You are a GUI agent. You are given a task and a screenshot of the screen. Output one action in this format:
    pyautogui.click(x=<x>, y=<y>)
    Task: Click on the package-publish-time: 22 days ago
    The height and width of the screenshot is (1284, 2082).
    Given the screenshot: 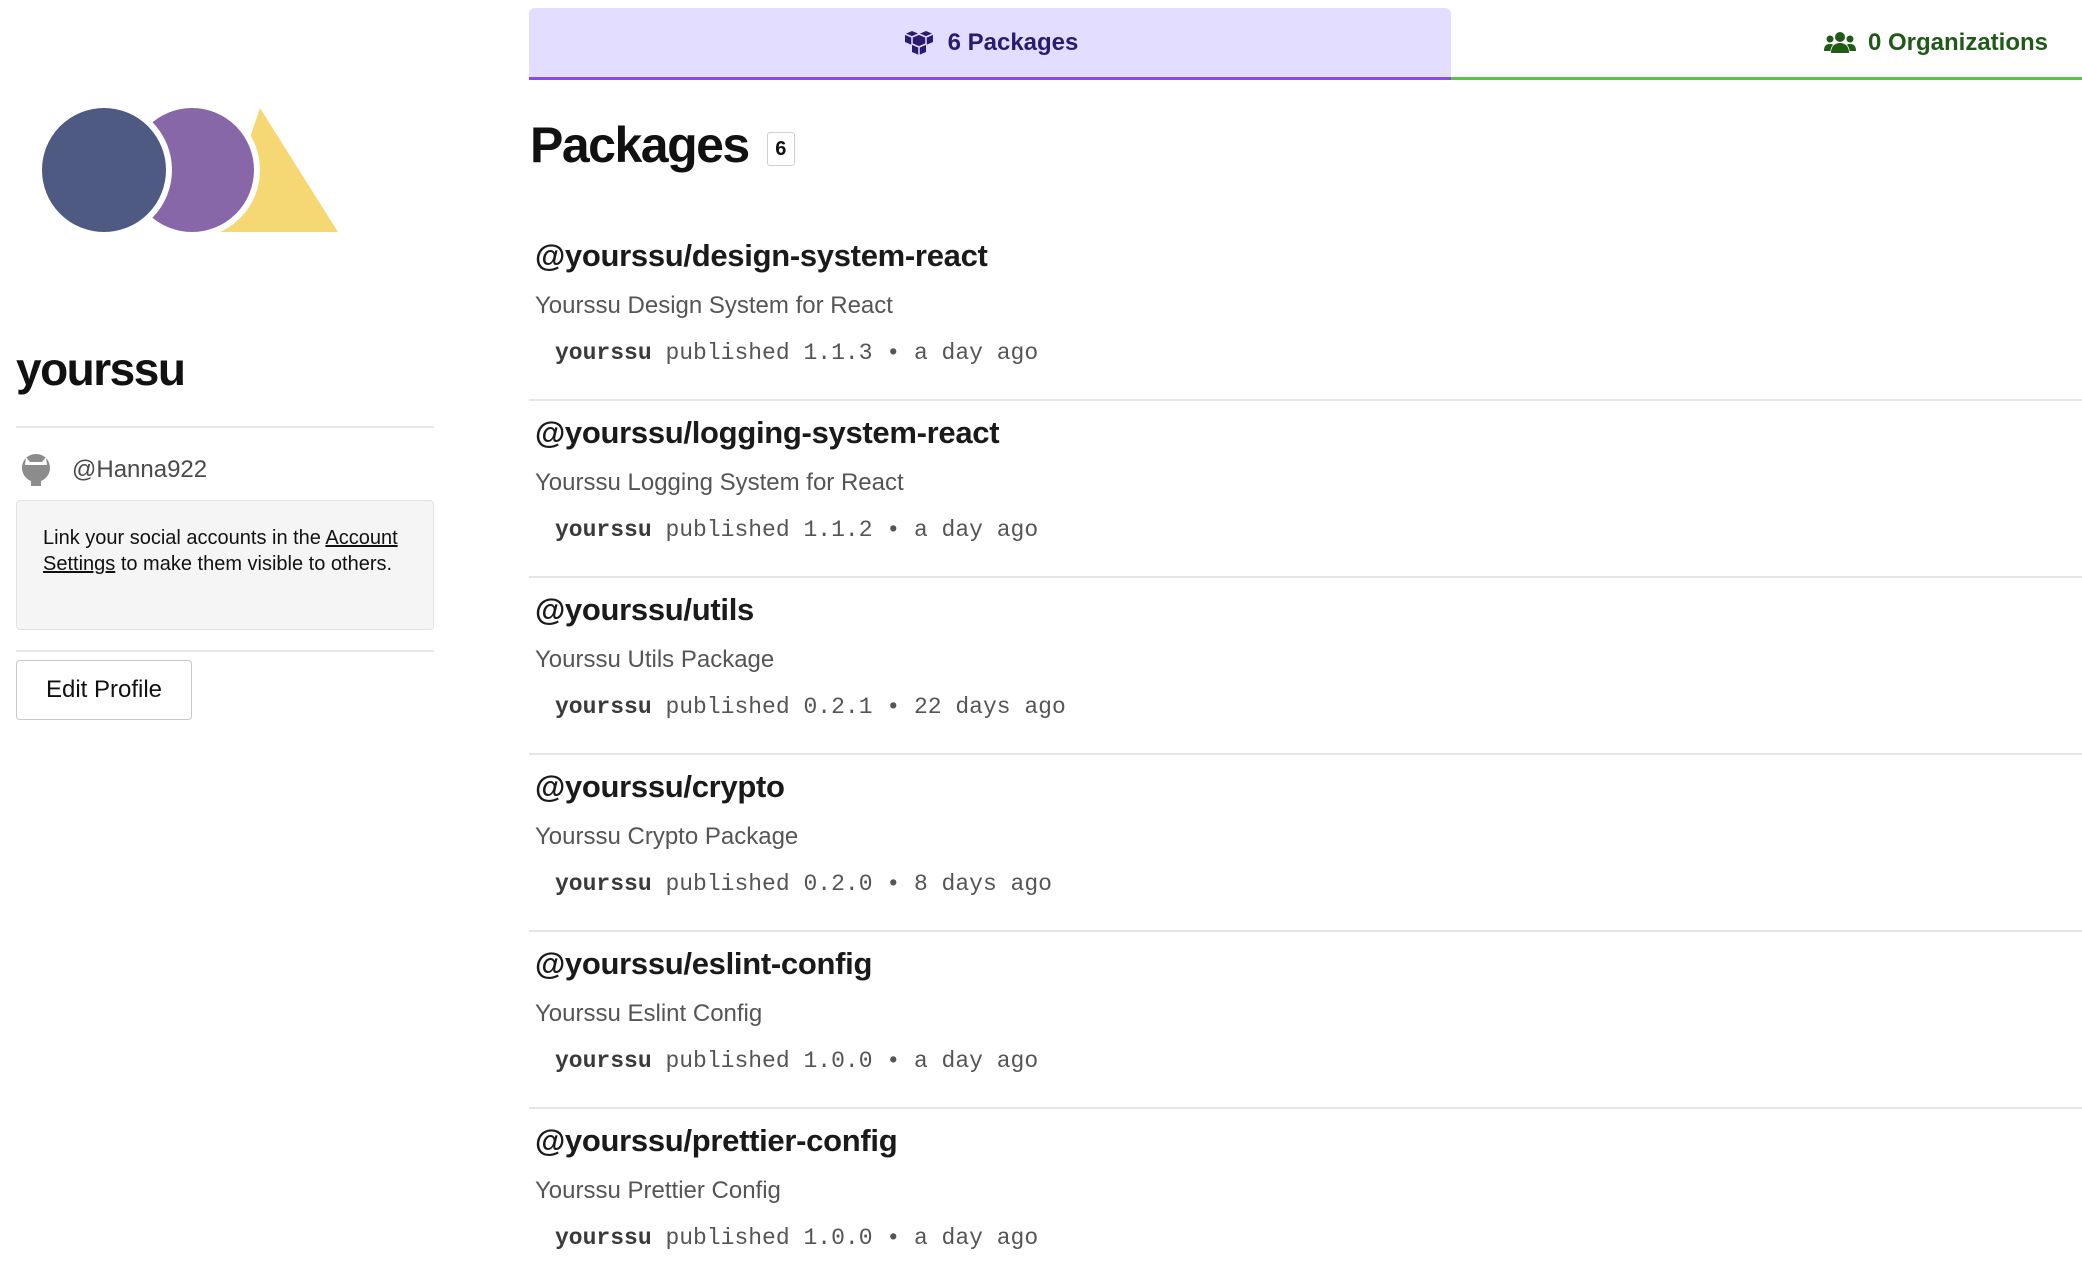 What is the action you would take?
    pyautogui.click(x=989, y=707)
    